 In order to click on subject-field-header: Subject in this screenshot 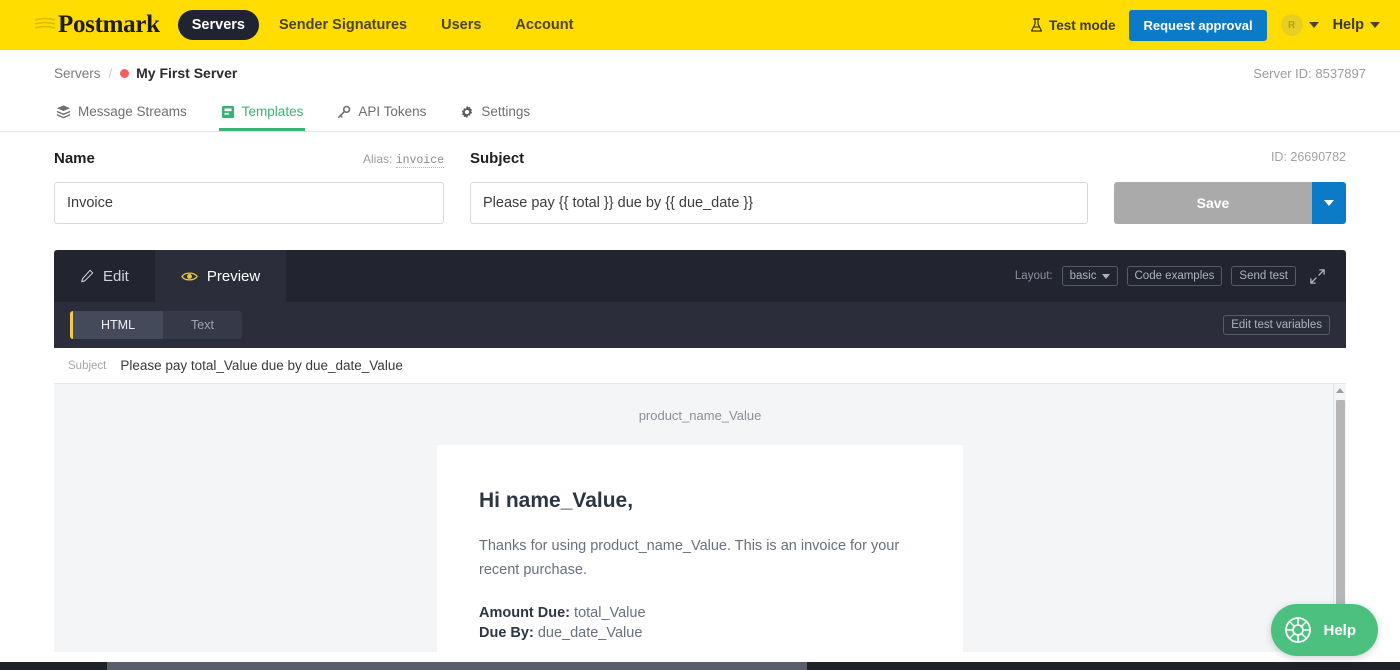, I will do `click(779, 161)`.